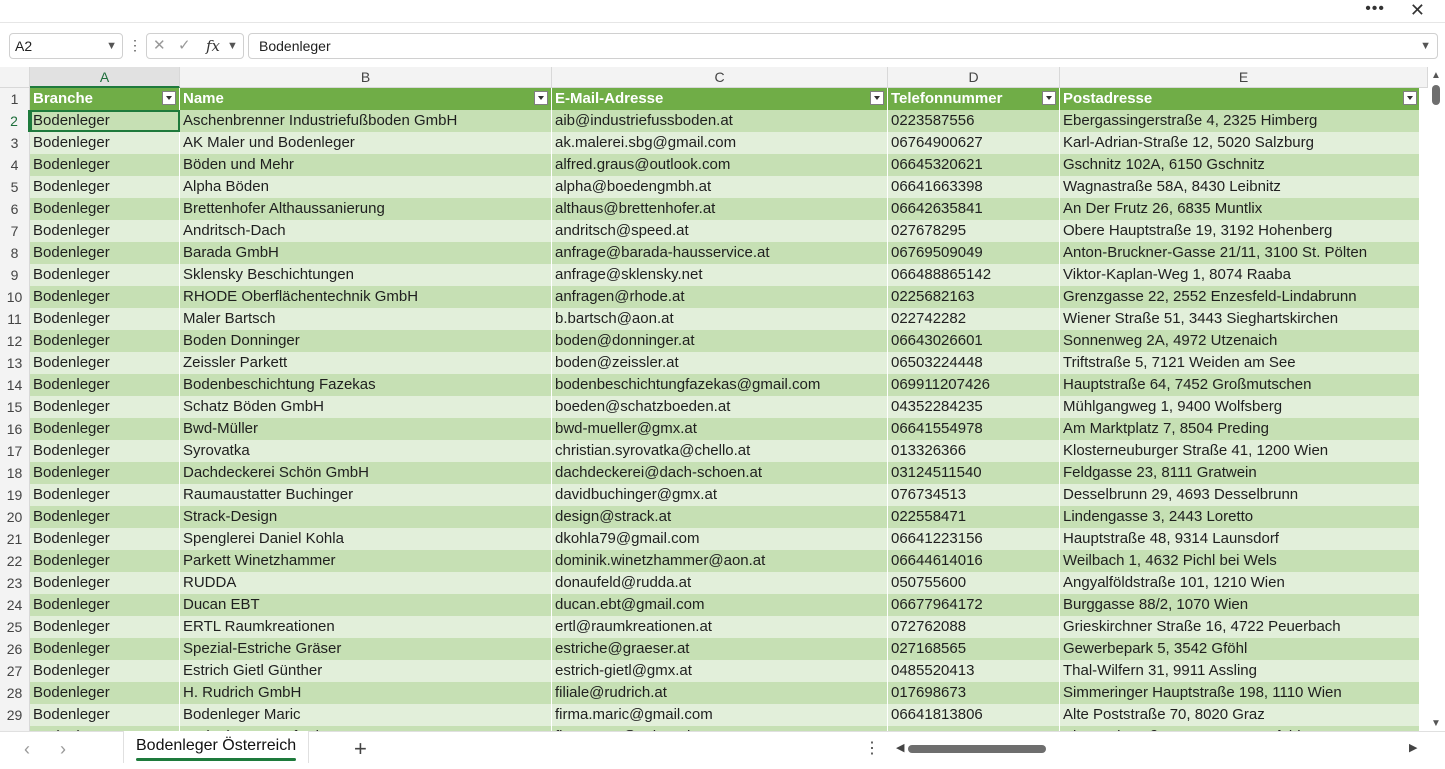 Image resolution: width=1445 pixels, height=769 pixels. Describe the element at coordinates (1436, 399) in the screenshot. I see `vertical-scrollbar: ▲ ▼` at that location.